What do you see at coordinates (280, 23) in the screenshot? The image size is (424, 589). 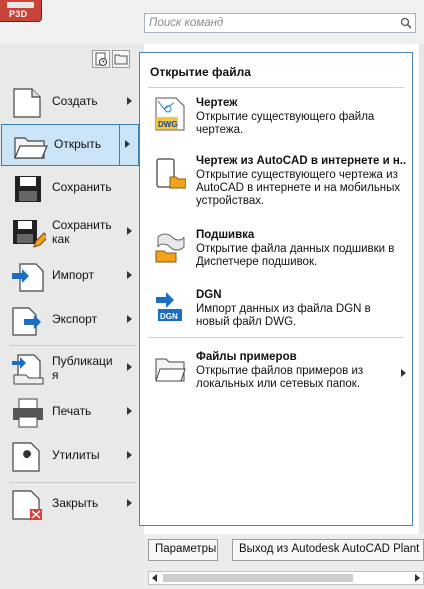 I see `search-input: Поиск команд` at bounding box center [280, 23].